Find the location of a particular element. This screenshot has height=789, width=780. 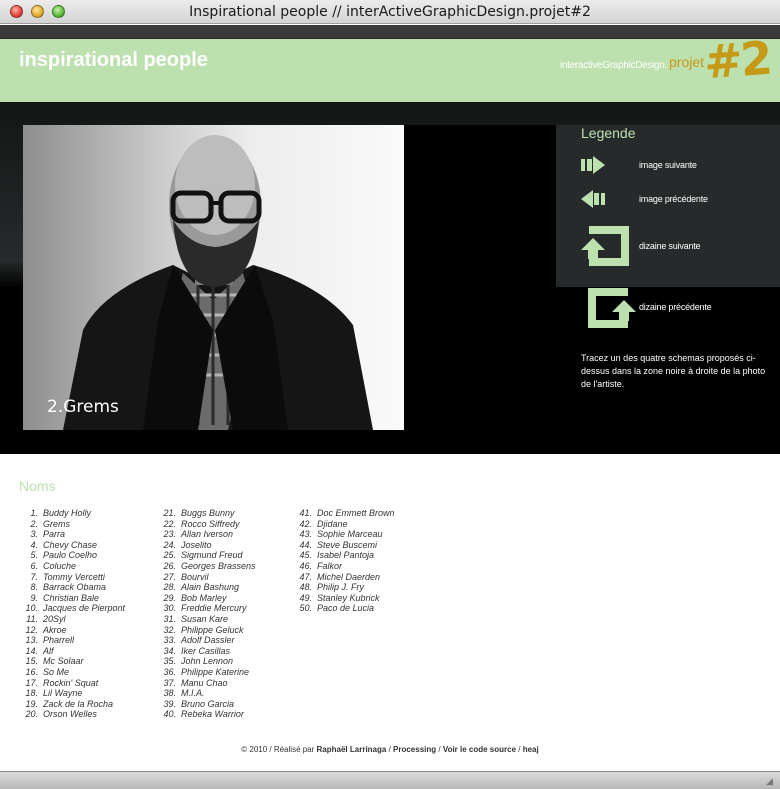

names-title: Noms is located at coordinates (37, 486).